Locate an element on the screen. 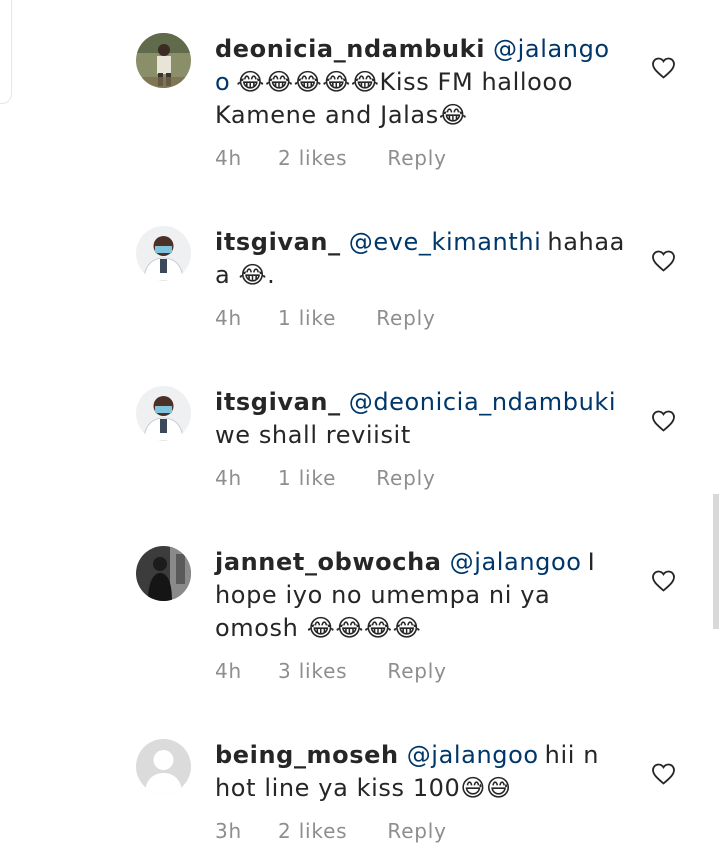 The height and width of the screenshot is (864, 719). comment-meta: 4h 2 likes Reply is located at coordinates (331, 158).